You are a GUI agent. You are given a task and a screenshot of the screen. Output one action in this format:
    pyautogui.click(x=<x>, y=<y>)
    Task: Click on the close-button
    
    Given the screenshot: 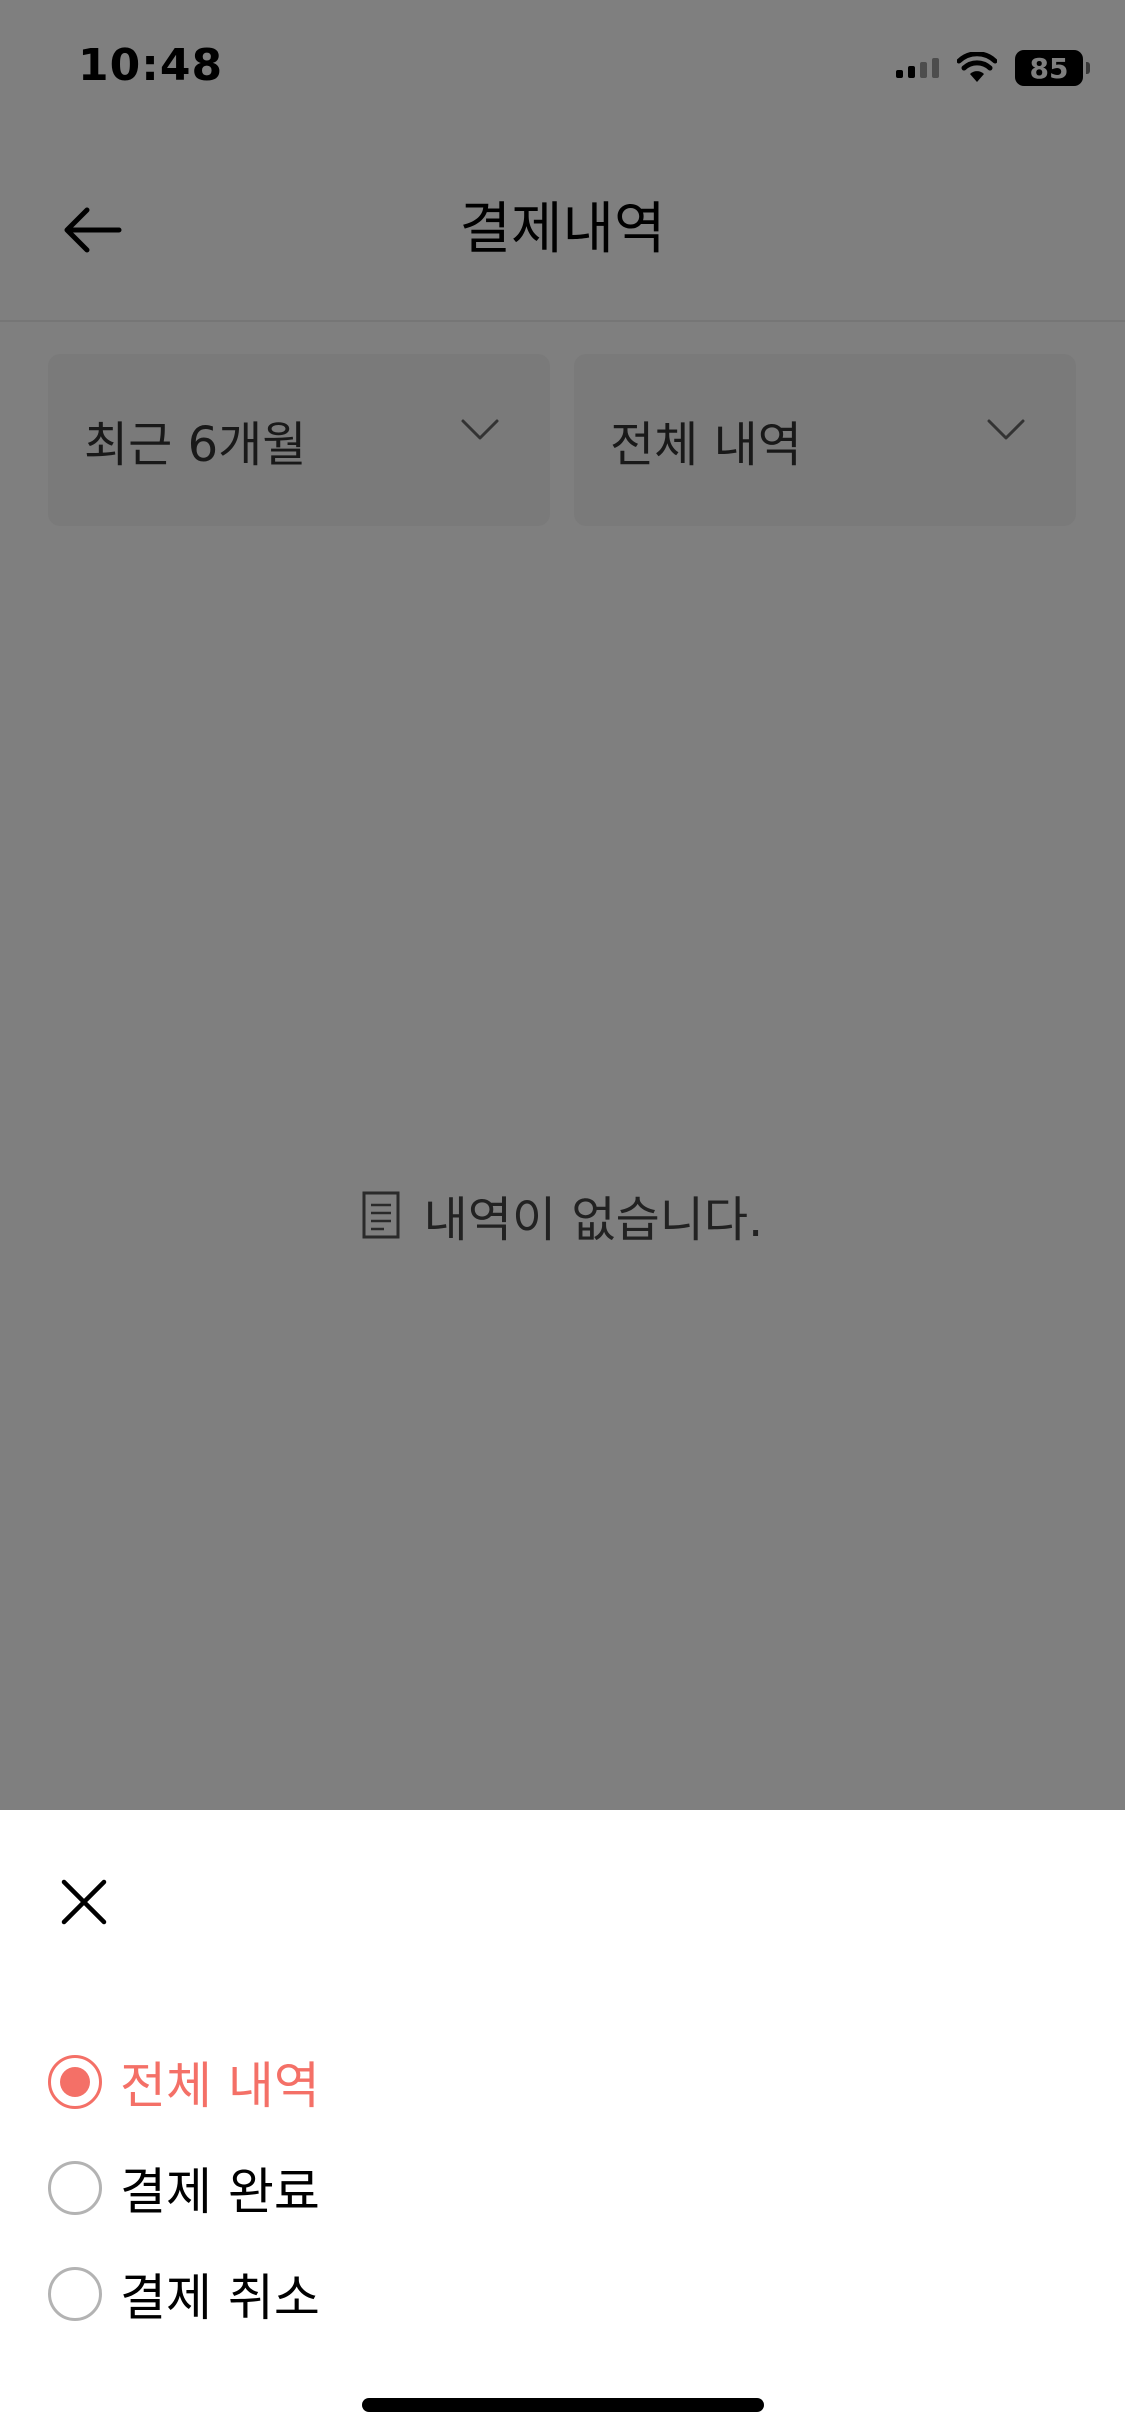 What is the action you would take?
    pyautogui.click(x=84, y=1902)
    